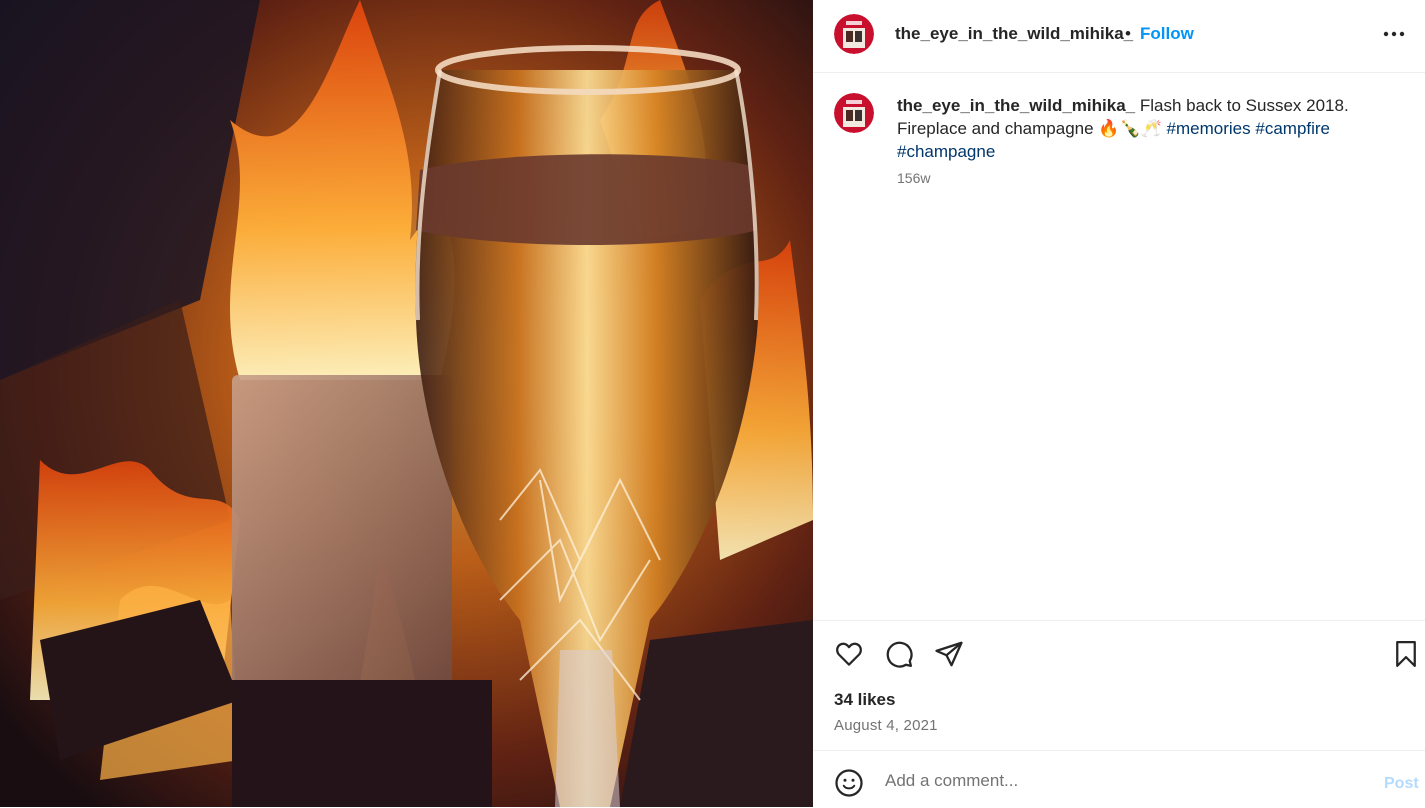  What do you see at coordinates (849, 654) in the screenshot?
I see `heart-icon` at bounding box center [849, 654].